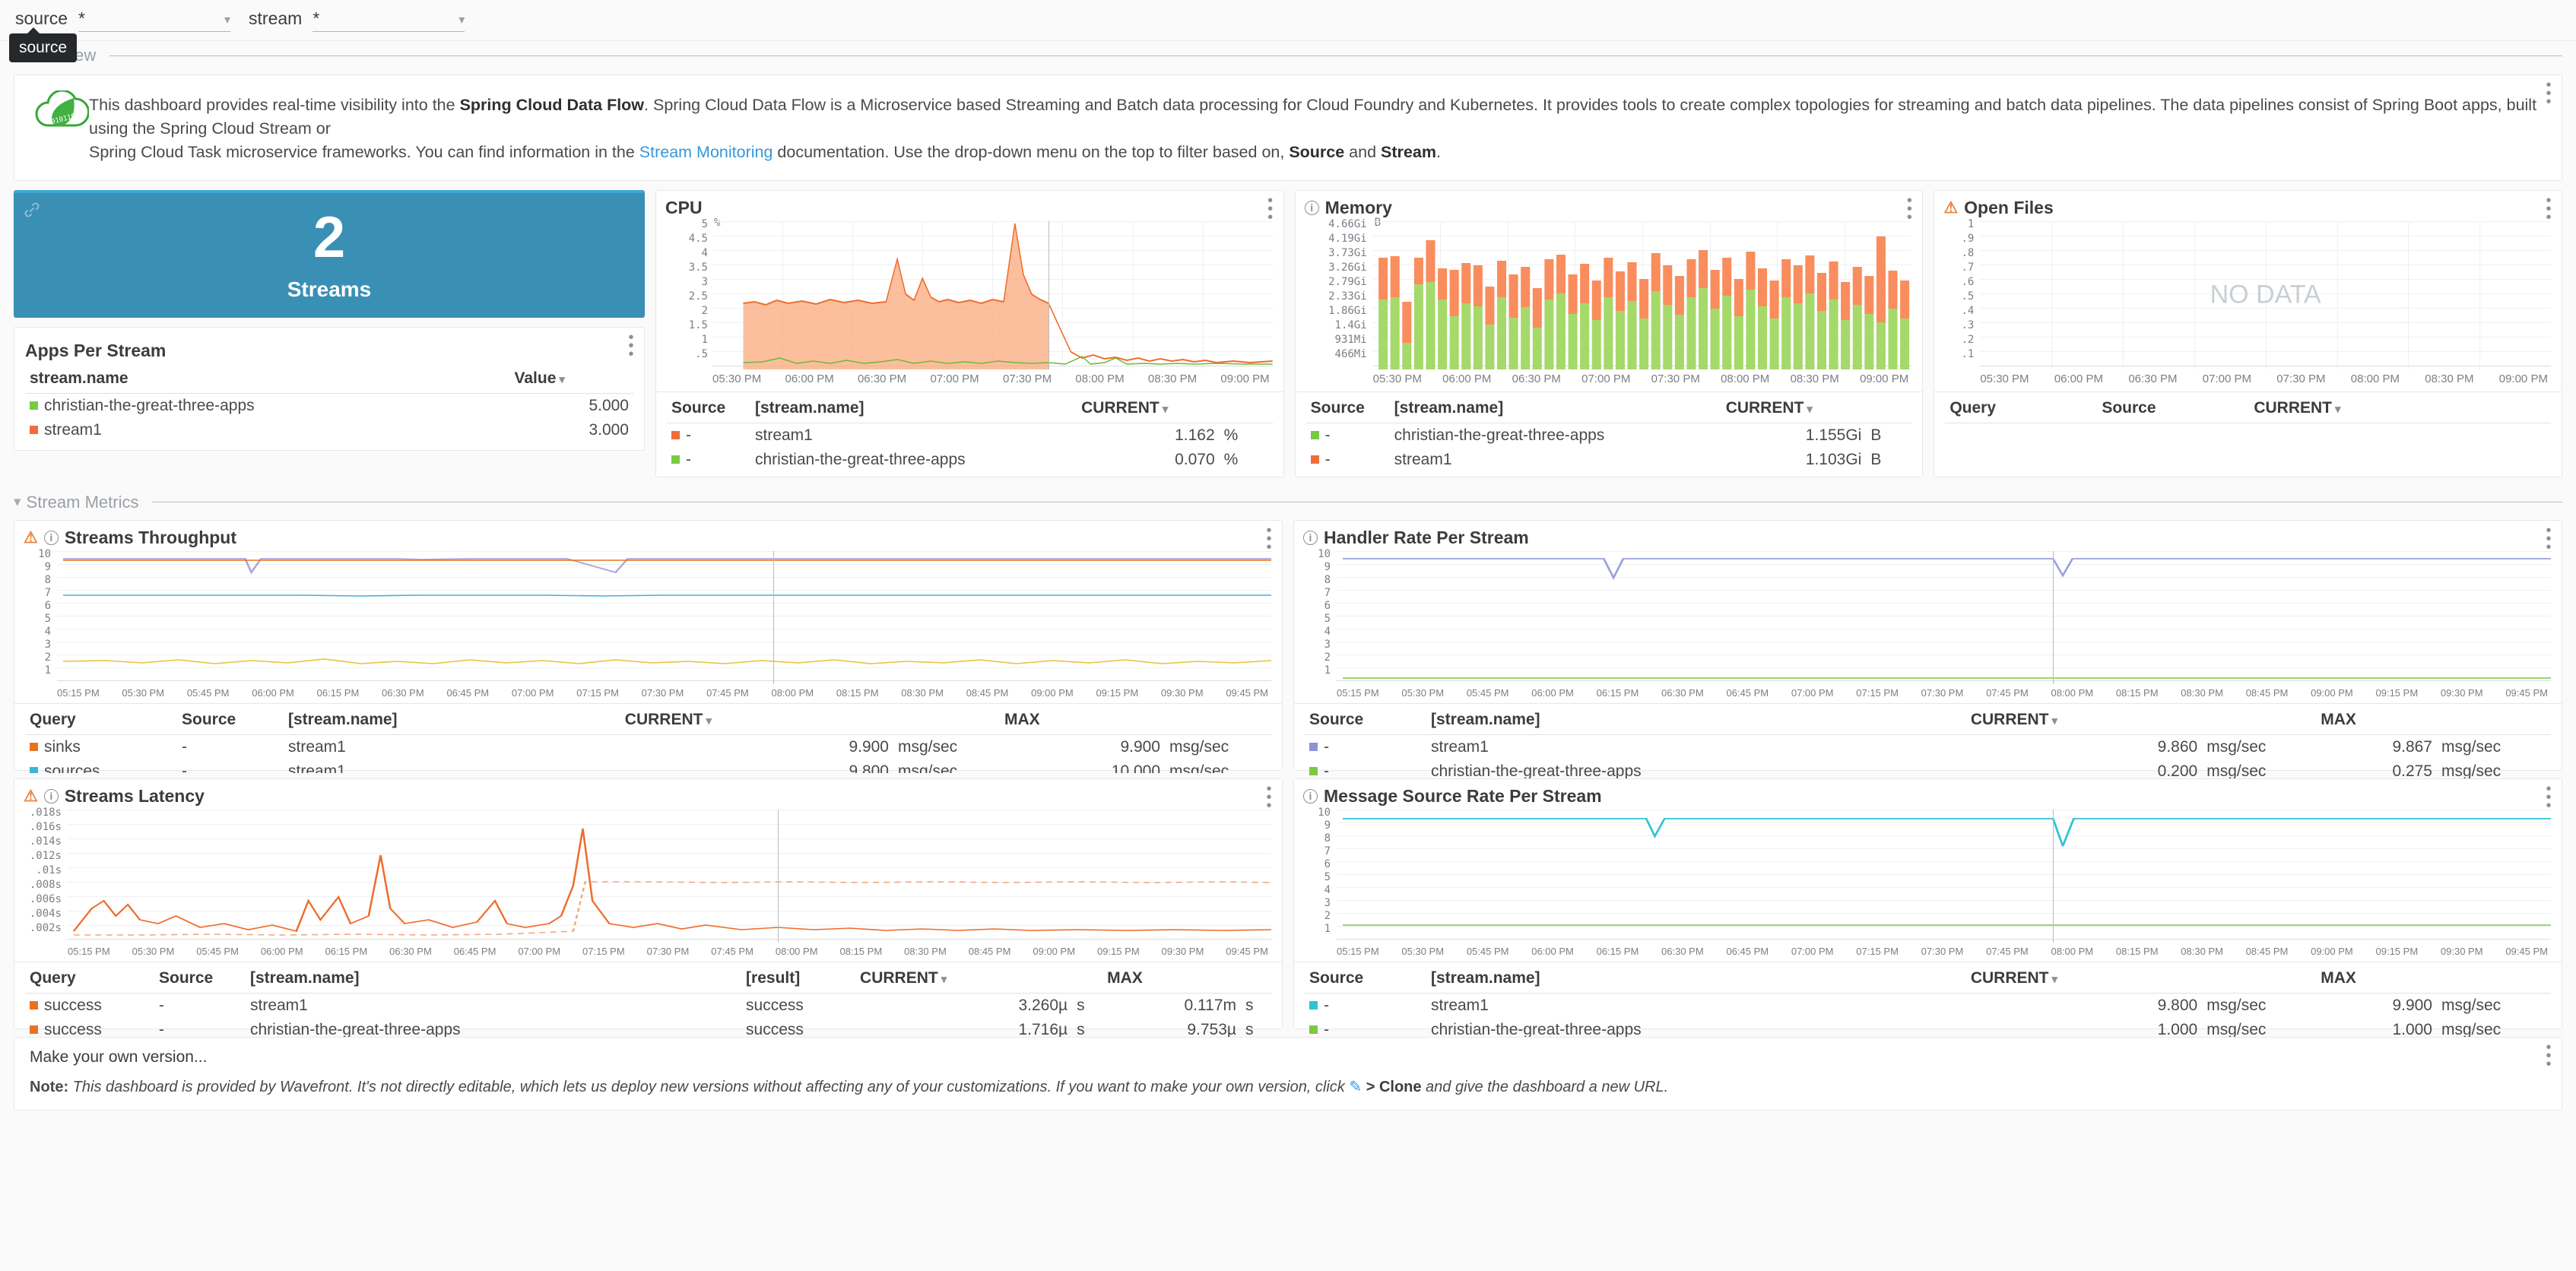  What do you see at coordinates (1247, 951) in the screenshot?
I see `x-tick: 09:45 PM` at bounding box center [1247, 951].